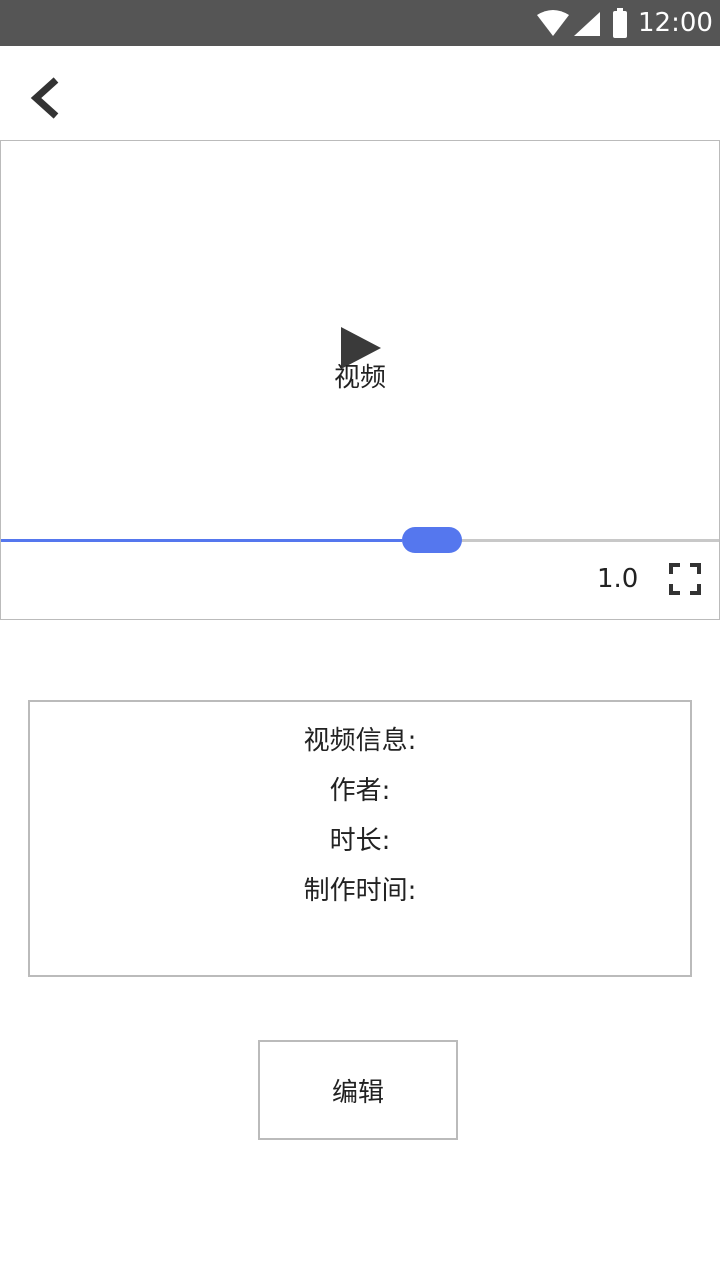 Image resolution: width=720 pixels, height=1280 pixels. Describe the element at coordinates (44, 98) in the screenshot. I see `chevron-left-icon` at that location.